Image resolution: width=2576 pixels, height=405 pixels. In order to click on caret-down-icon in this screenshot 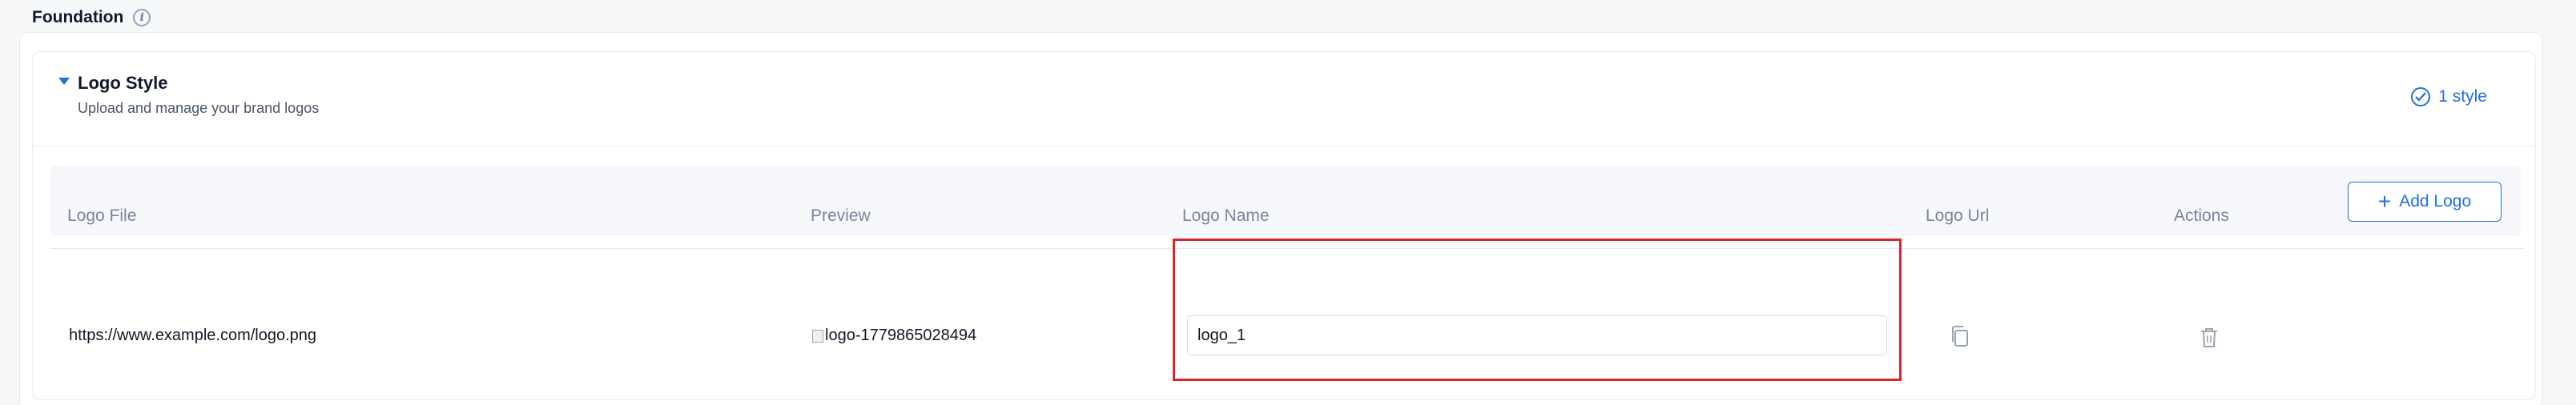, I will do `click(64, 81)`.